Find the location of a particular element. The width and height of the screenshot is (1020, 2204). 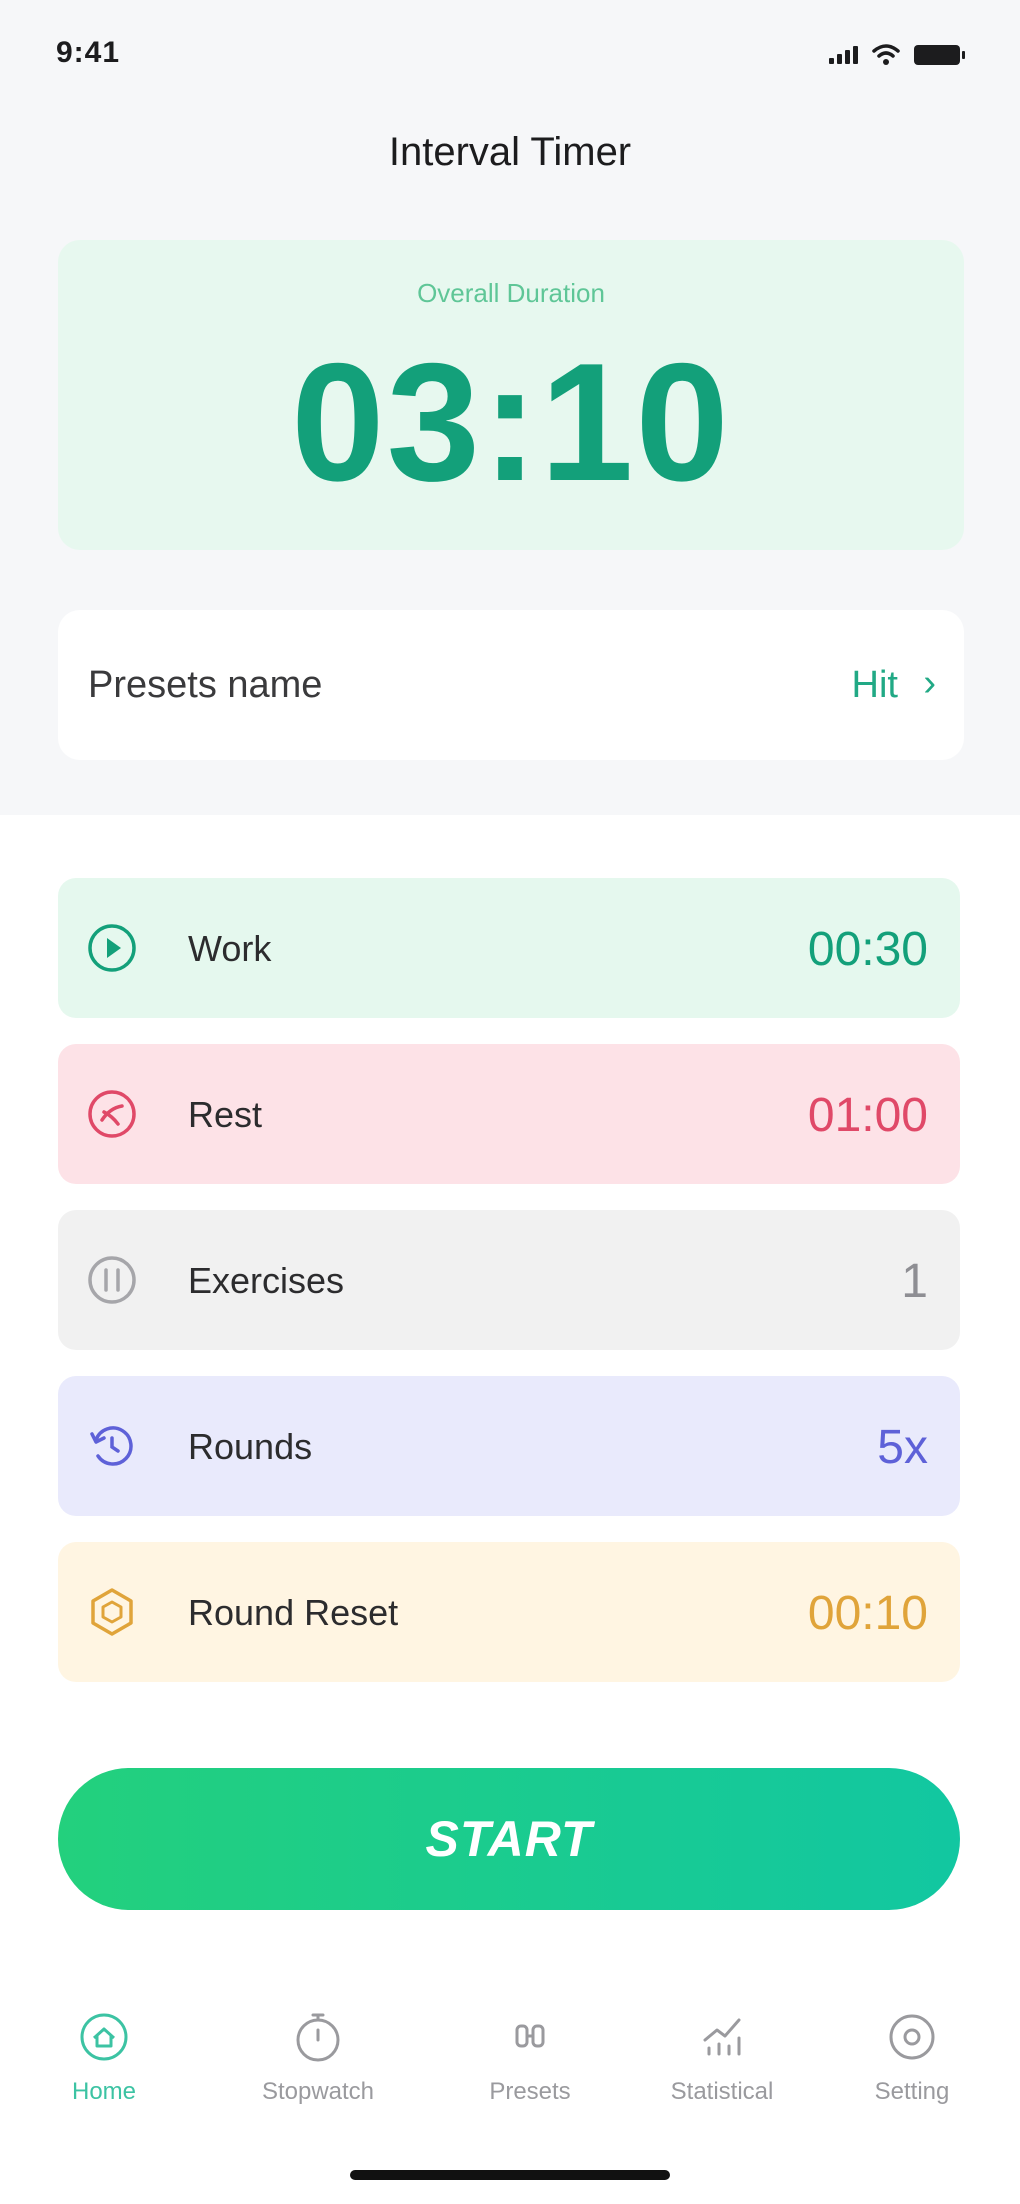

tab-home-label: Home is located at coordinates (104, 2091).